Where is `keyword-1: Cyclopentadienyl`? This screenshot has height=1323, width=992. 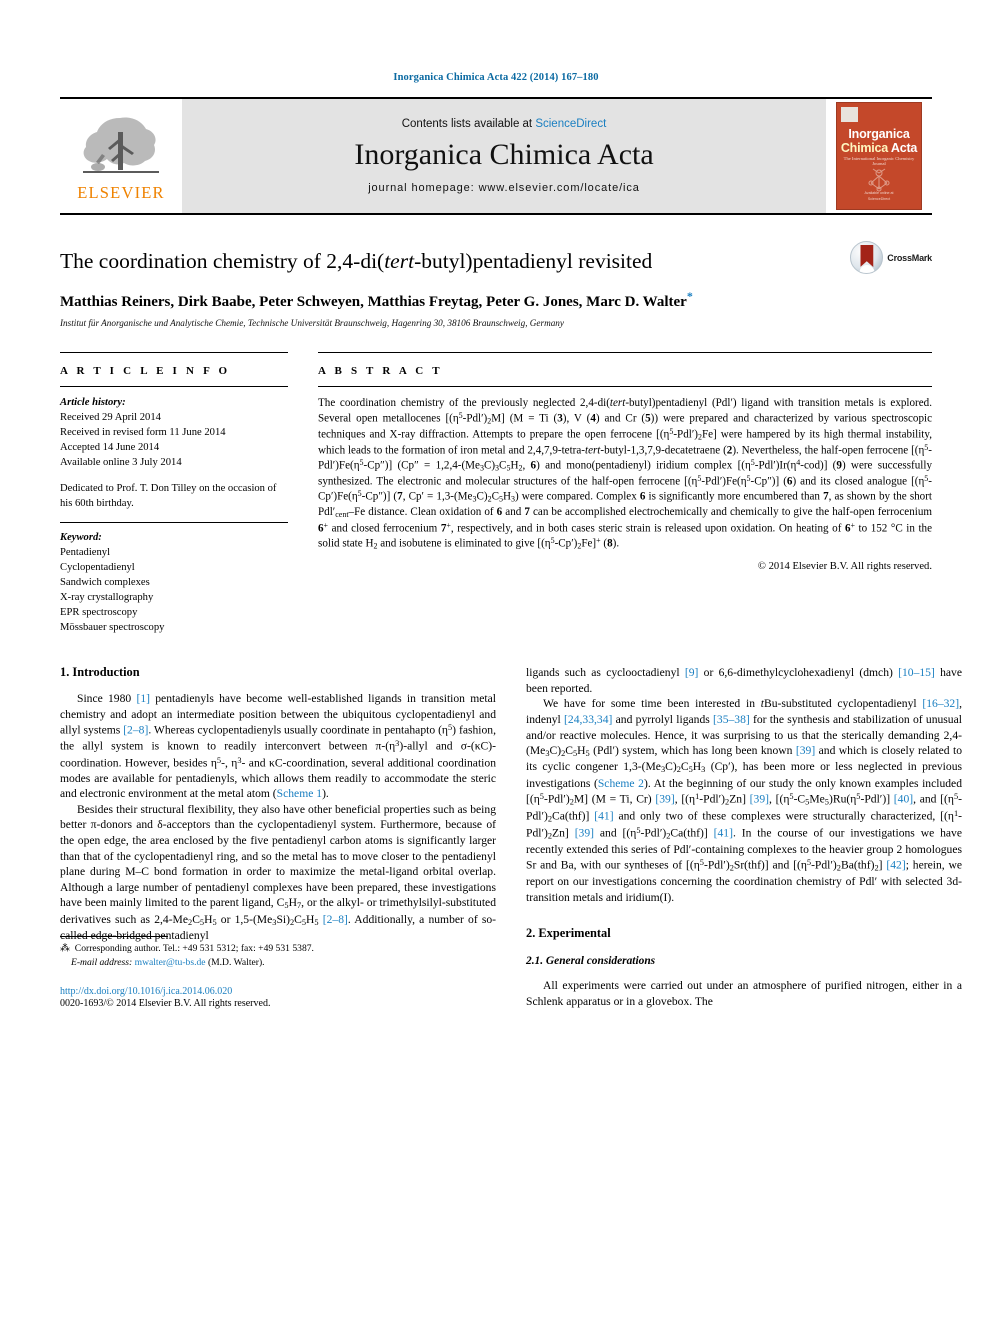 keyword-1: Cyclopentadienyl is located at coordinates (97, 568).